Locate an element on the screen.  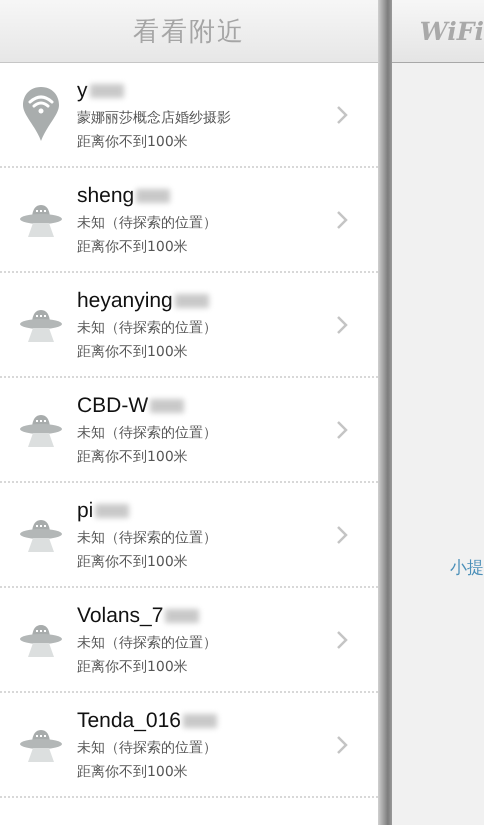
network-name: CBD-W is located at coordinates (112, 406).